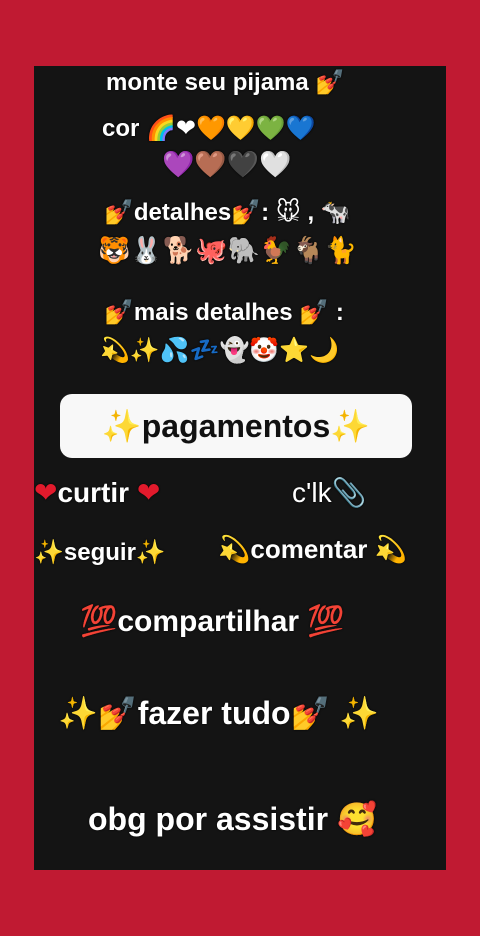 This screenshot has height=936, width=480. What do you see at coordinates (227, 251) in the screenshot?
I see `details-animals-row: 🐯🐰🐕🐙🐘🐓🐐🐈` at bounding box center [227, 251].